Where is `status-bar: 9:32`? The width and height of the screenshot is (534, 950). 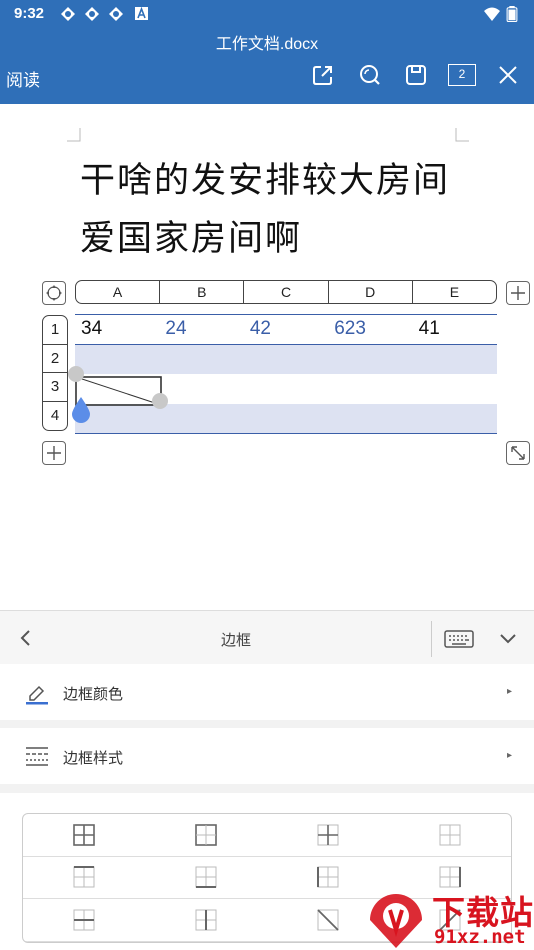
status-bar: 9:32 is located at coordinates (267, 14).